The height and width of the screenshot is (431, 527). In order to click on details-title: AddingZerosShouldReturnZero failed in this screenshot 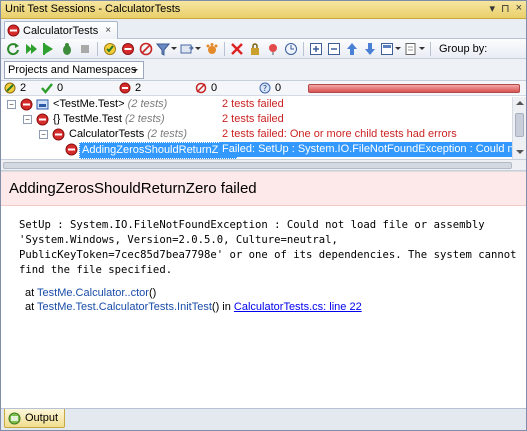, I will do `click(133, 188)`.